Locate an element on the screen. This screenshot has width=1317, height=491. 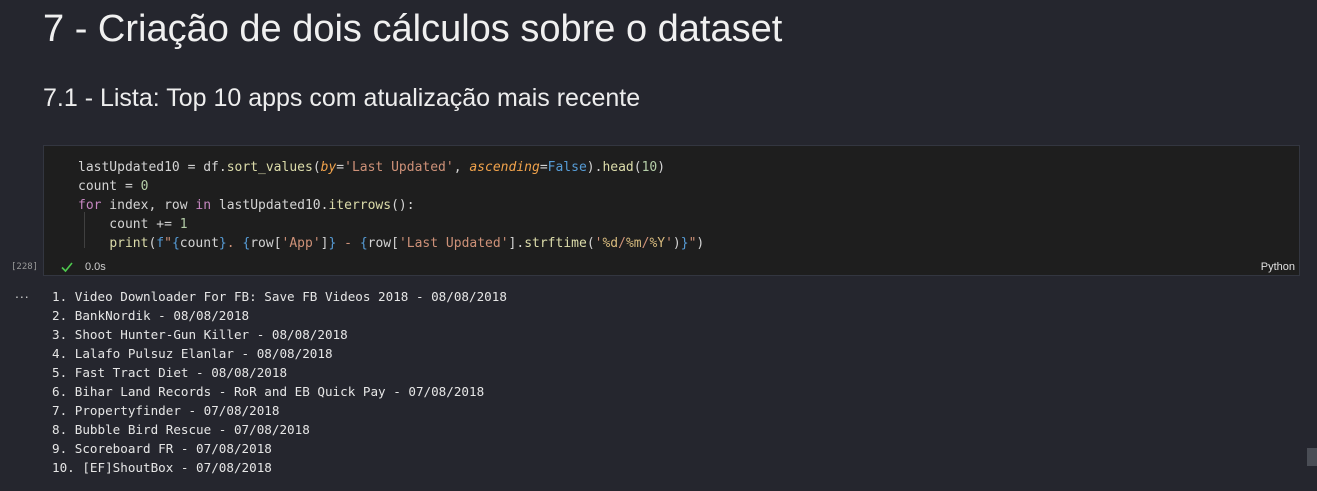
output-line: 3. Shoot Hunter-Gun Killer - 08/08/2018 is located at coordinates (200, 334).